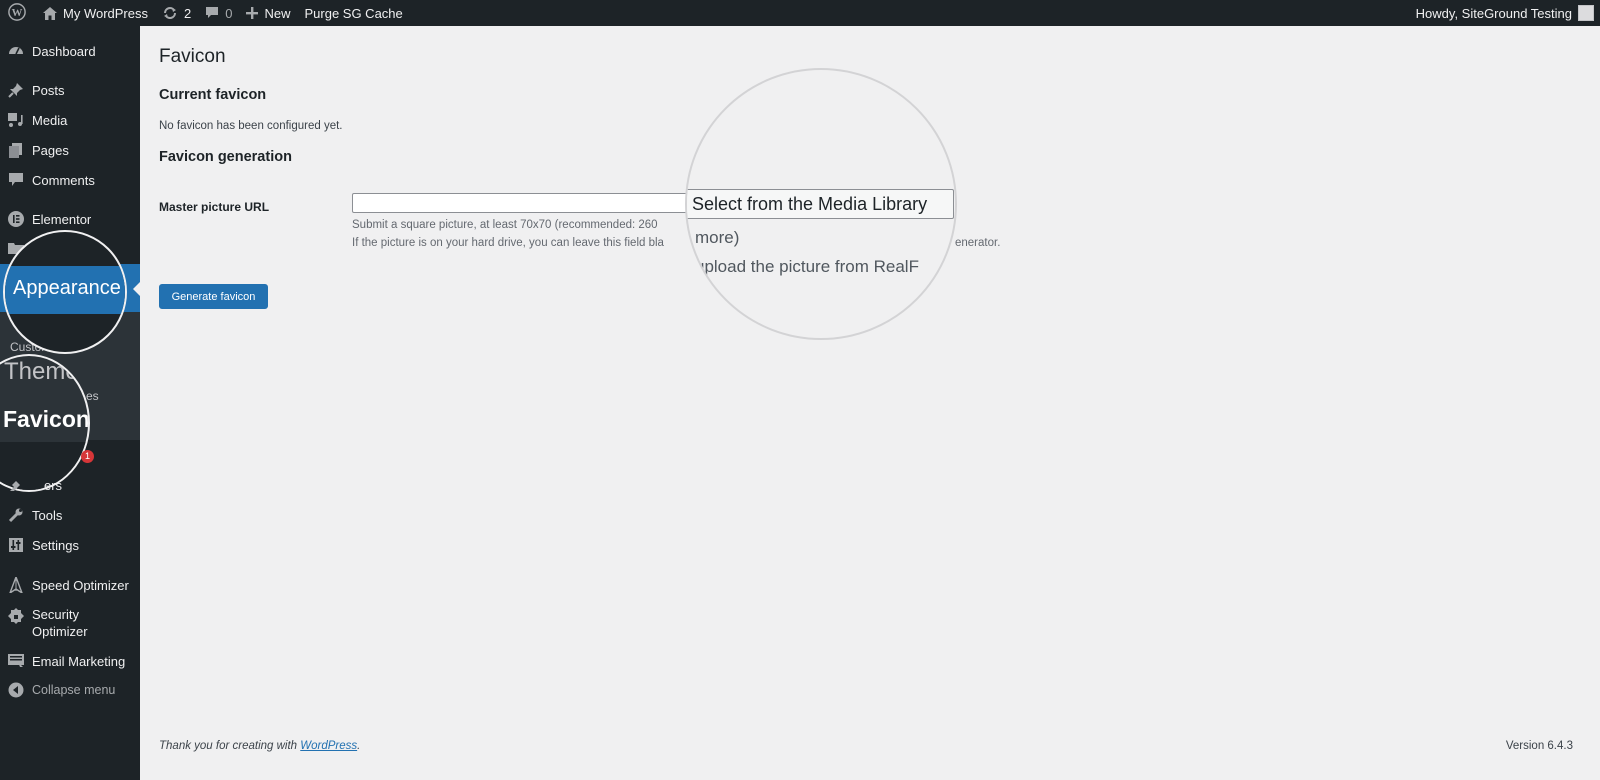 This screenshot has width=1600, height=780. I want to click on purge-cache-link: Purge SG Cache, so click(353, 13).